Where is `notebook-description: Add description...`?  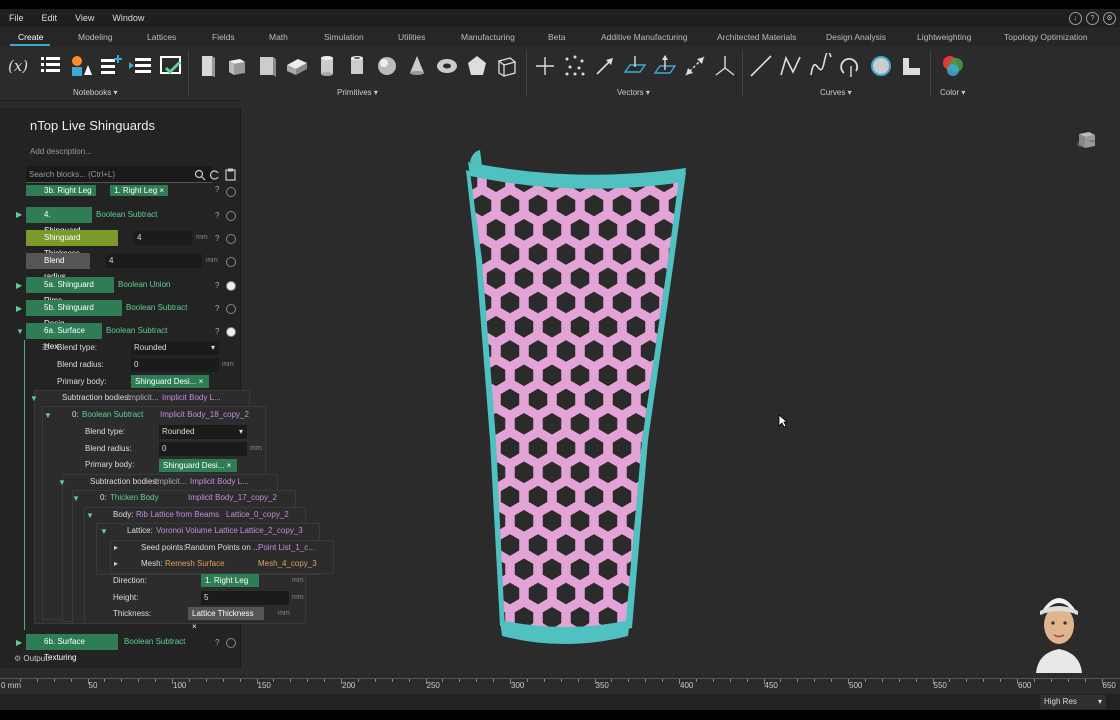
notebook-description: Add description... is located at coordinates (61, 151).